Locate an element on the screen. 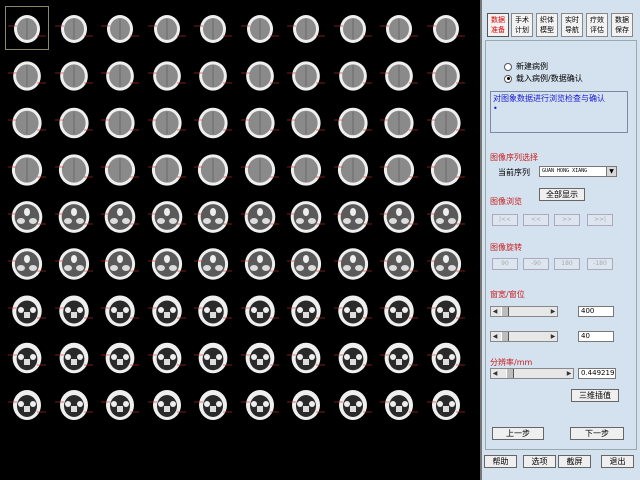 The width and height of the screenshot is (640, 480). module-tab: 数据 准备 is located at coordinates (498, 25).